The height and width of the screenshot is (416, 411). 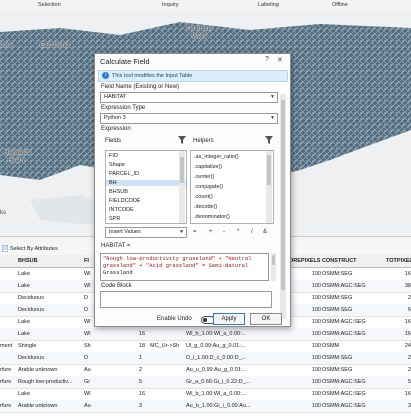 I want to click on ribbon-group-selection: Selection, so click(x=49, y=5).